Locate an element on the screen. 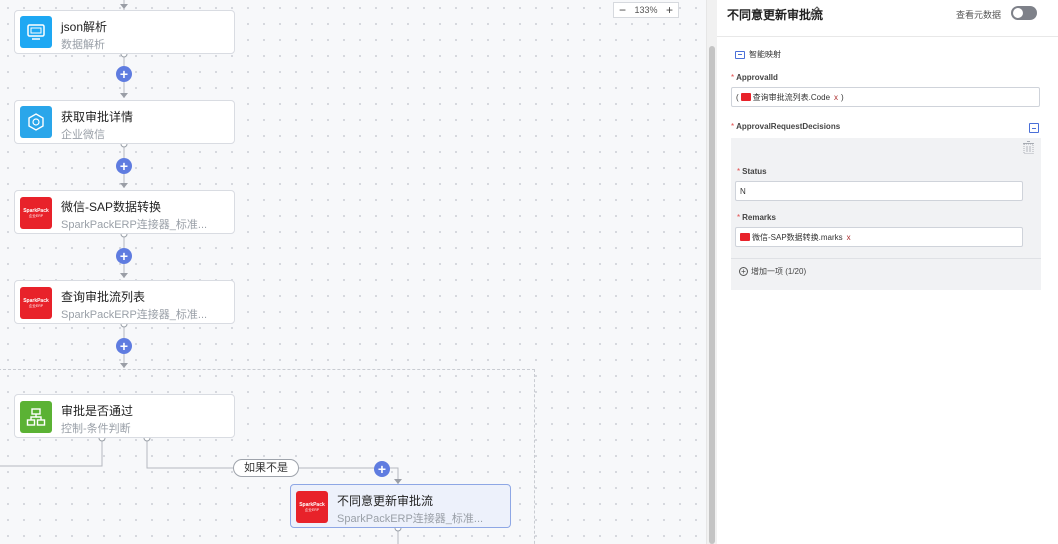 This screenshot has width=1058, height=544. node-title: 不同意更新审批流 is located at coordinates (385, 501).